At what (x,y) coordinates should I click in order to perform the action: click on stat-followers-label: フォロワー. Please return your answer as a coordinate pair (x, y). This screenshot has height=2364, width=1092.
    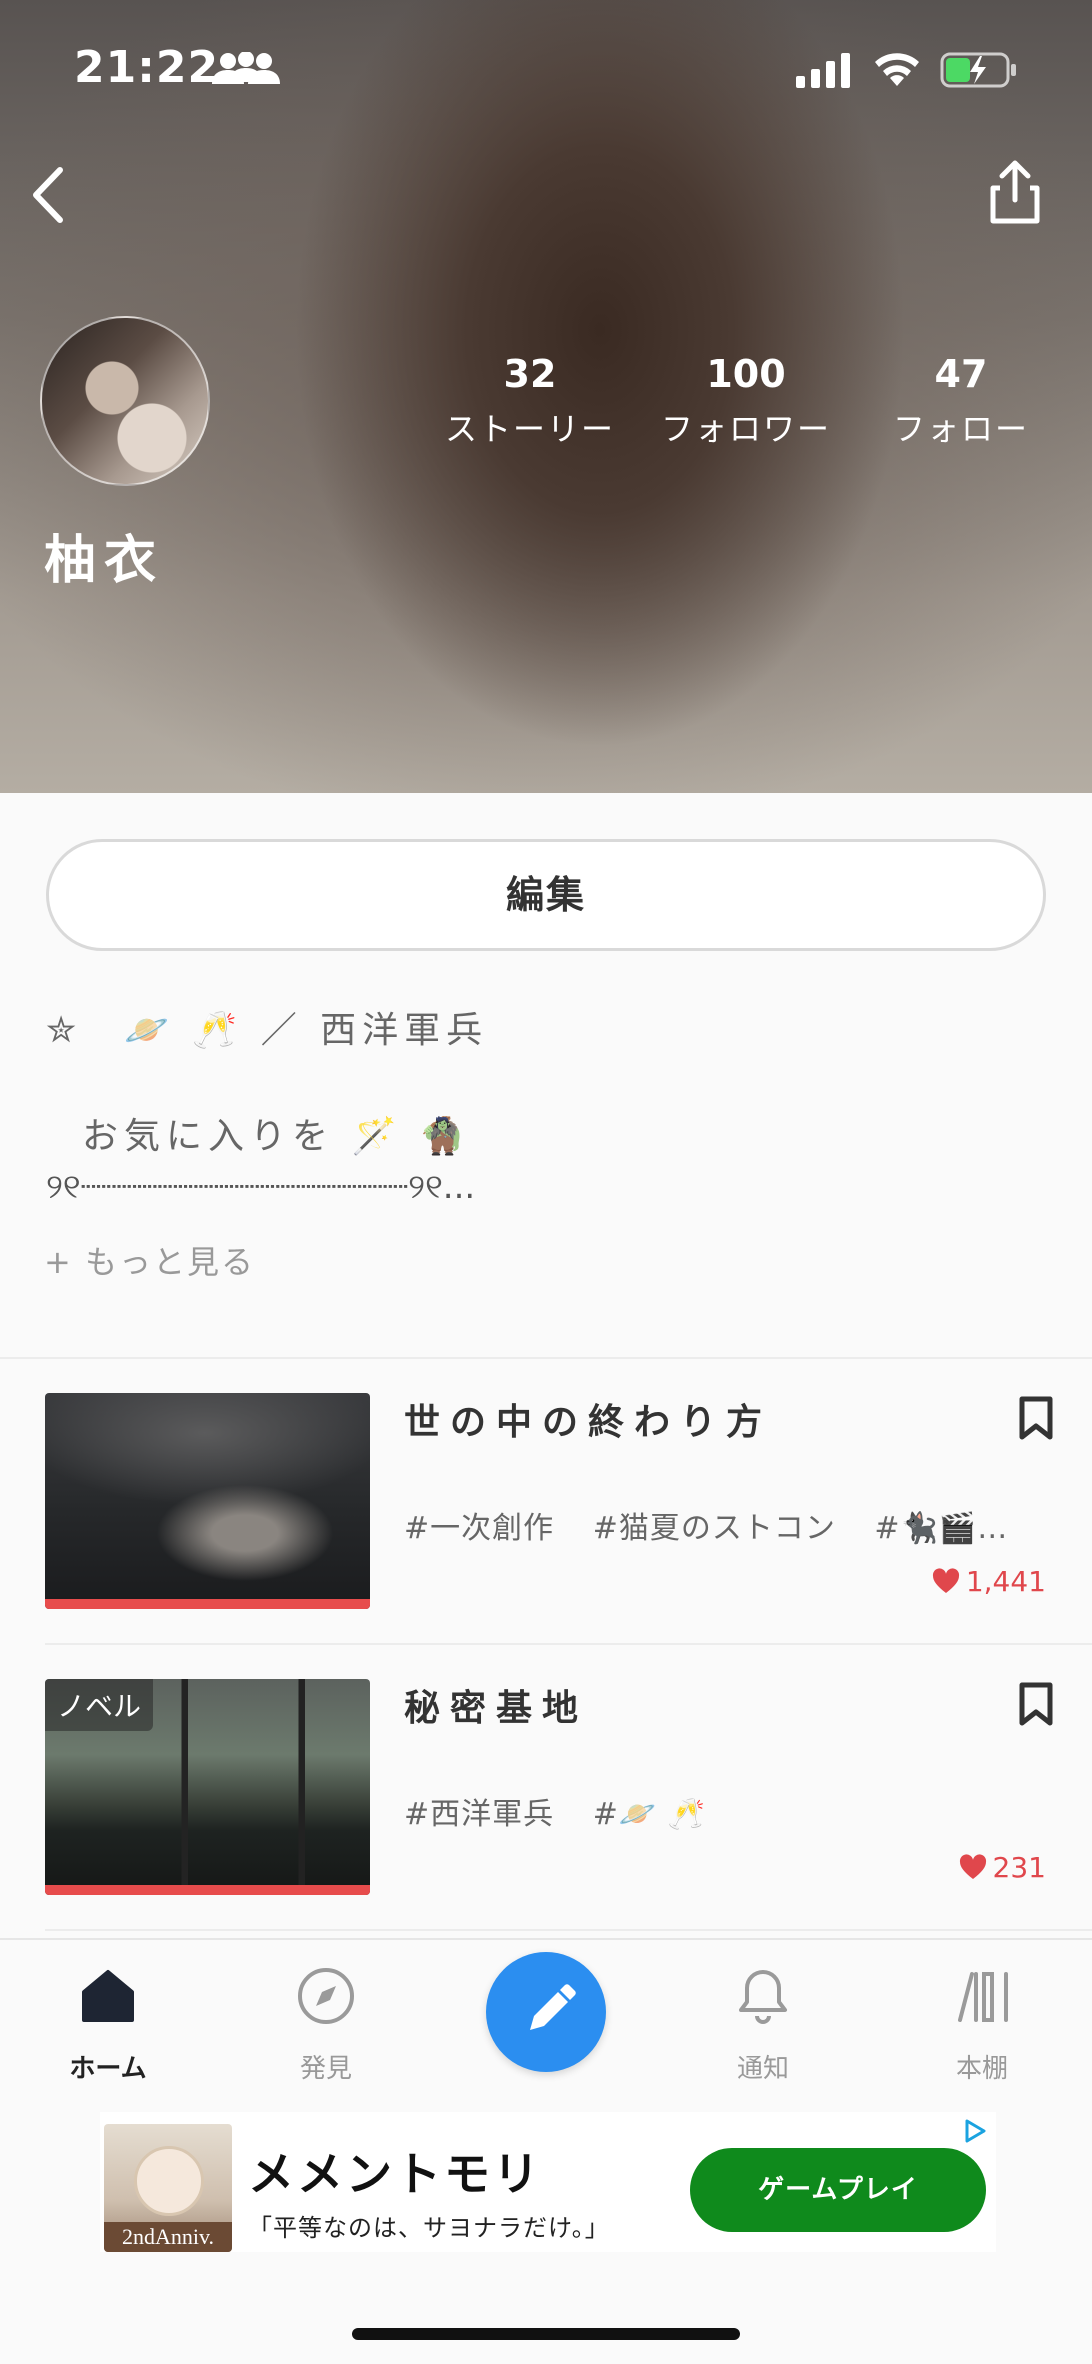
    Looking at the image, I should click on (745, 429).